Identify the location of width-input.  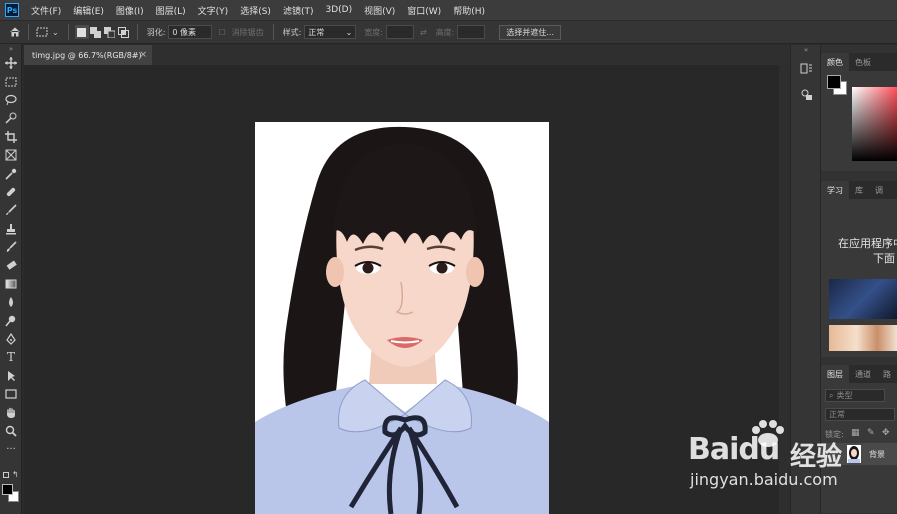
(399, 32).